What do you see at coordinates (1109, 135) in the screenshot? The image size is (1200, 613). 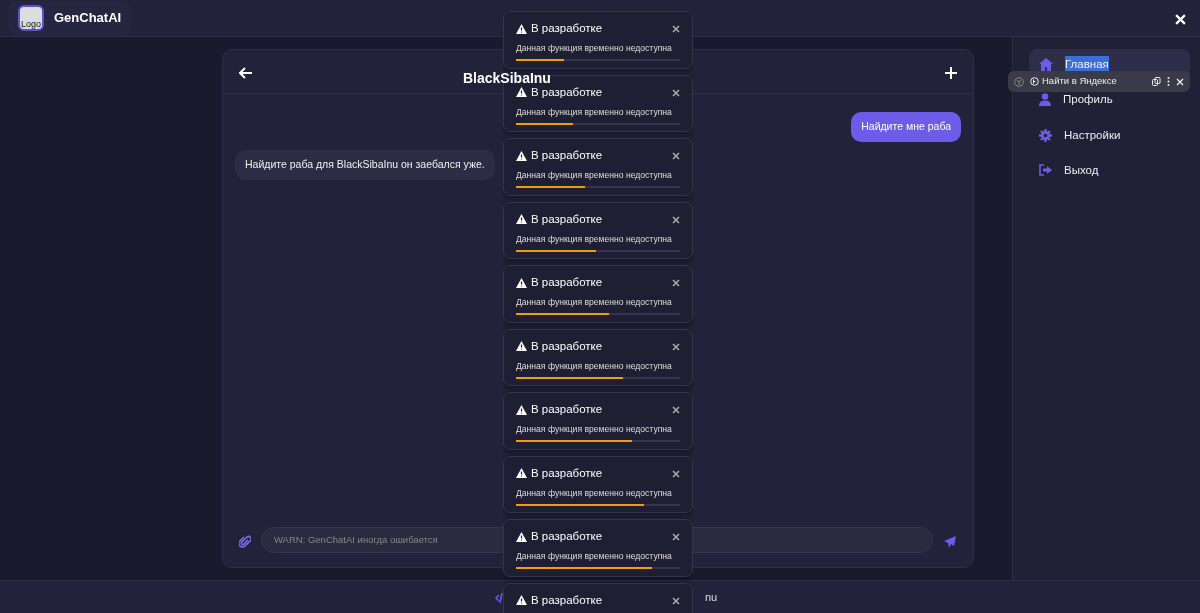 I see `sidebar-item: Настройки` at bounding box center [1109, 135].